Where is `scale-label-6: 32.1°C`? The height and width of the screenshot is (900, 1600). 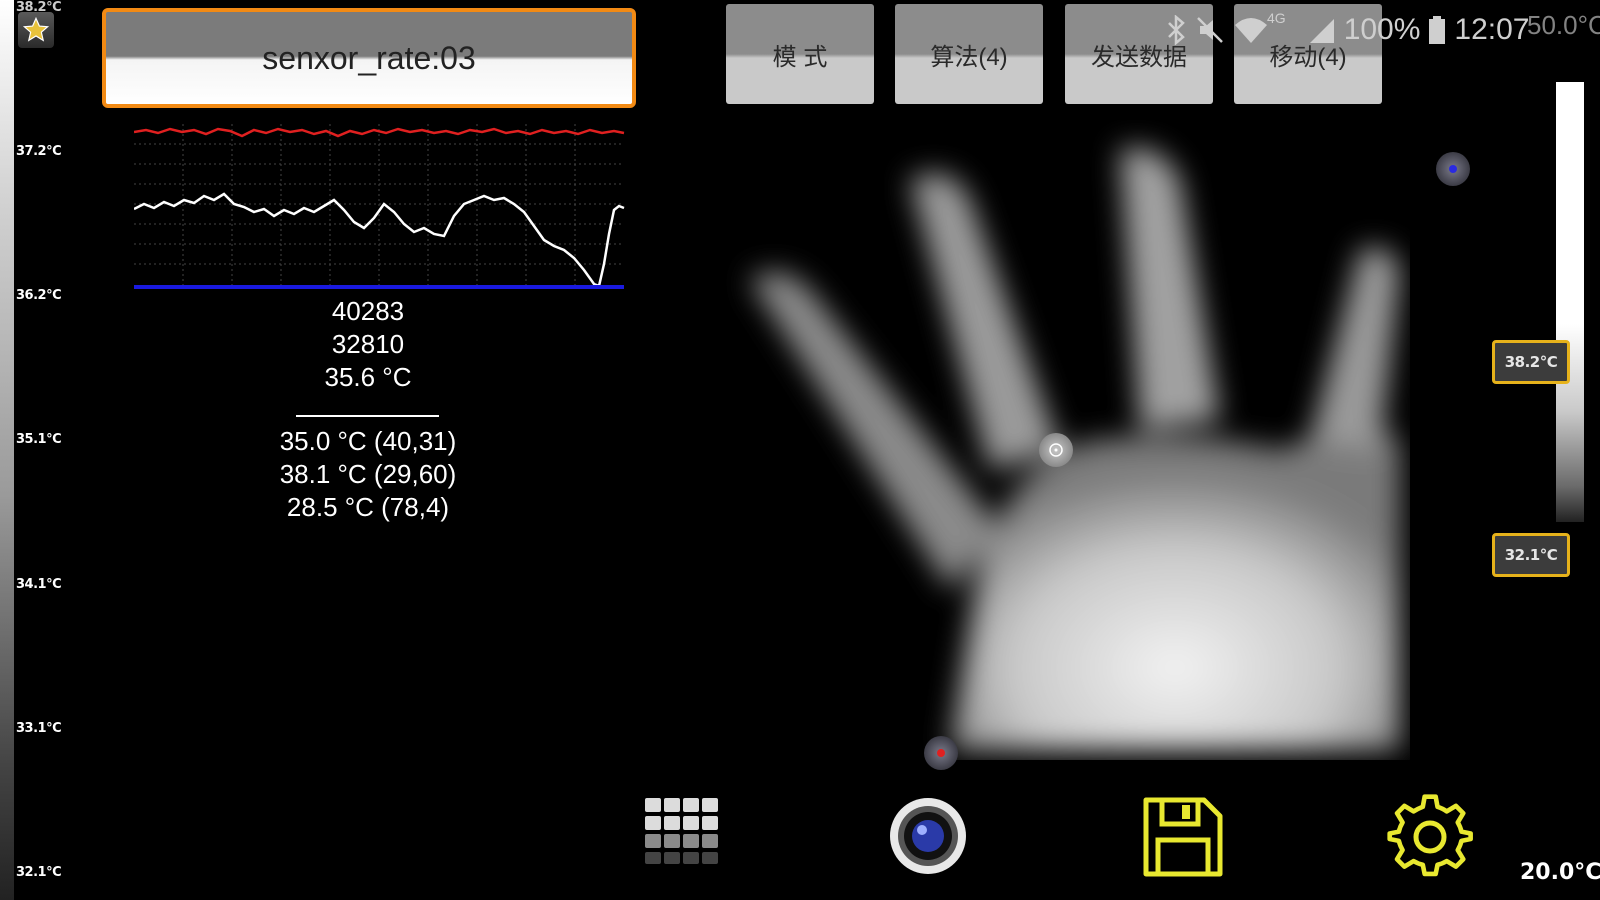
scale-label-6: 32.1°C is located at coordinates (39, 872).